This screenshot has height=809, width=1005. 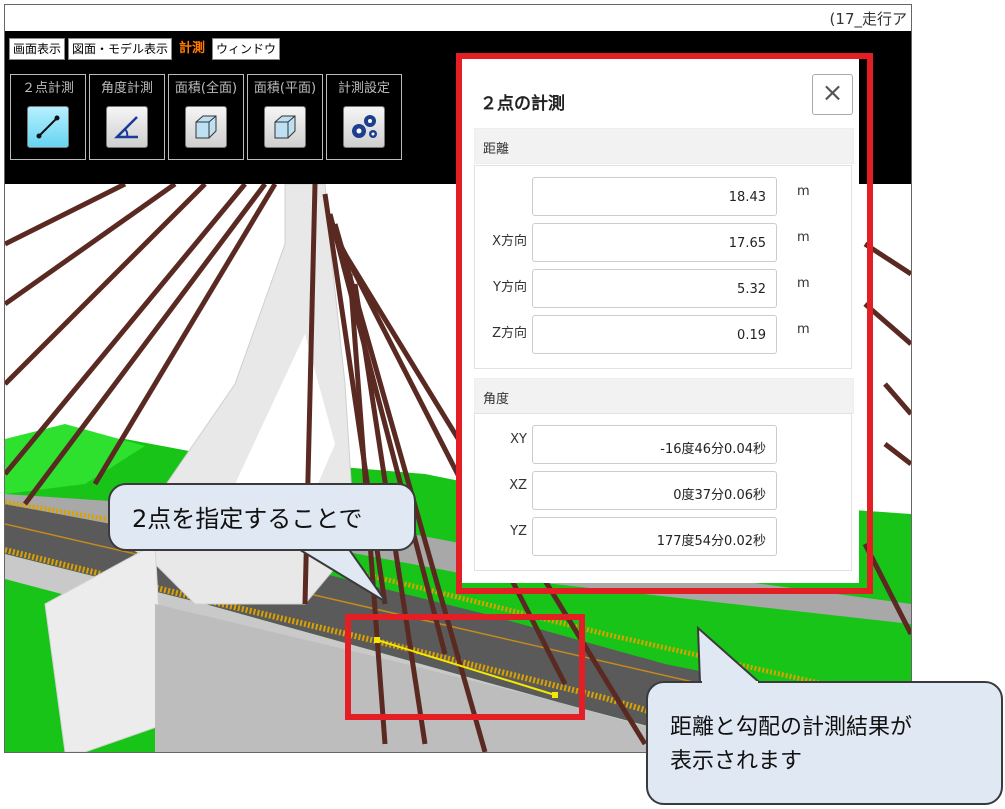 I want to click on callout-specify-points: 2点を指定することで, so click(x=262, y=517).